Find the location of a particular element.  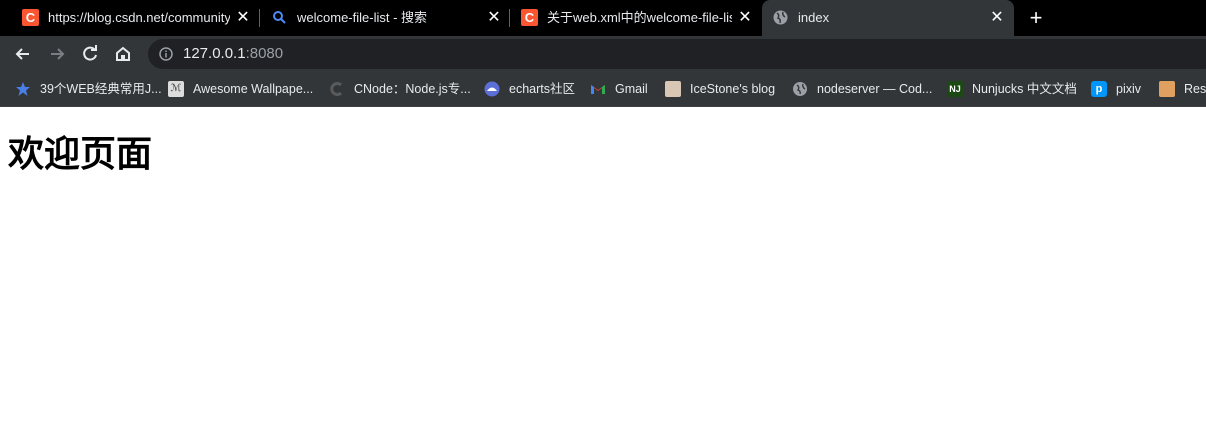

echarts-icon is located at coordinates (492, 89).